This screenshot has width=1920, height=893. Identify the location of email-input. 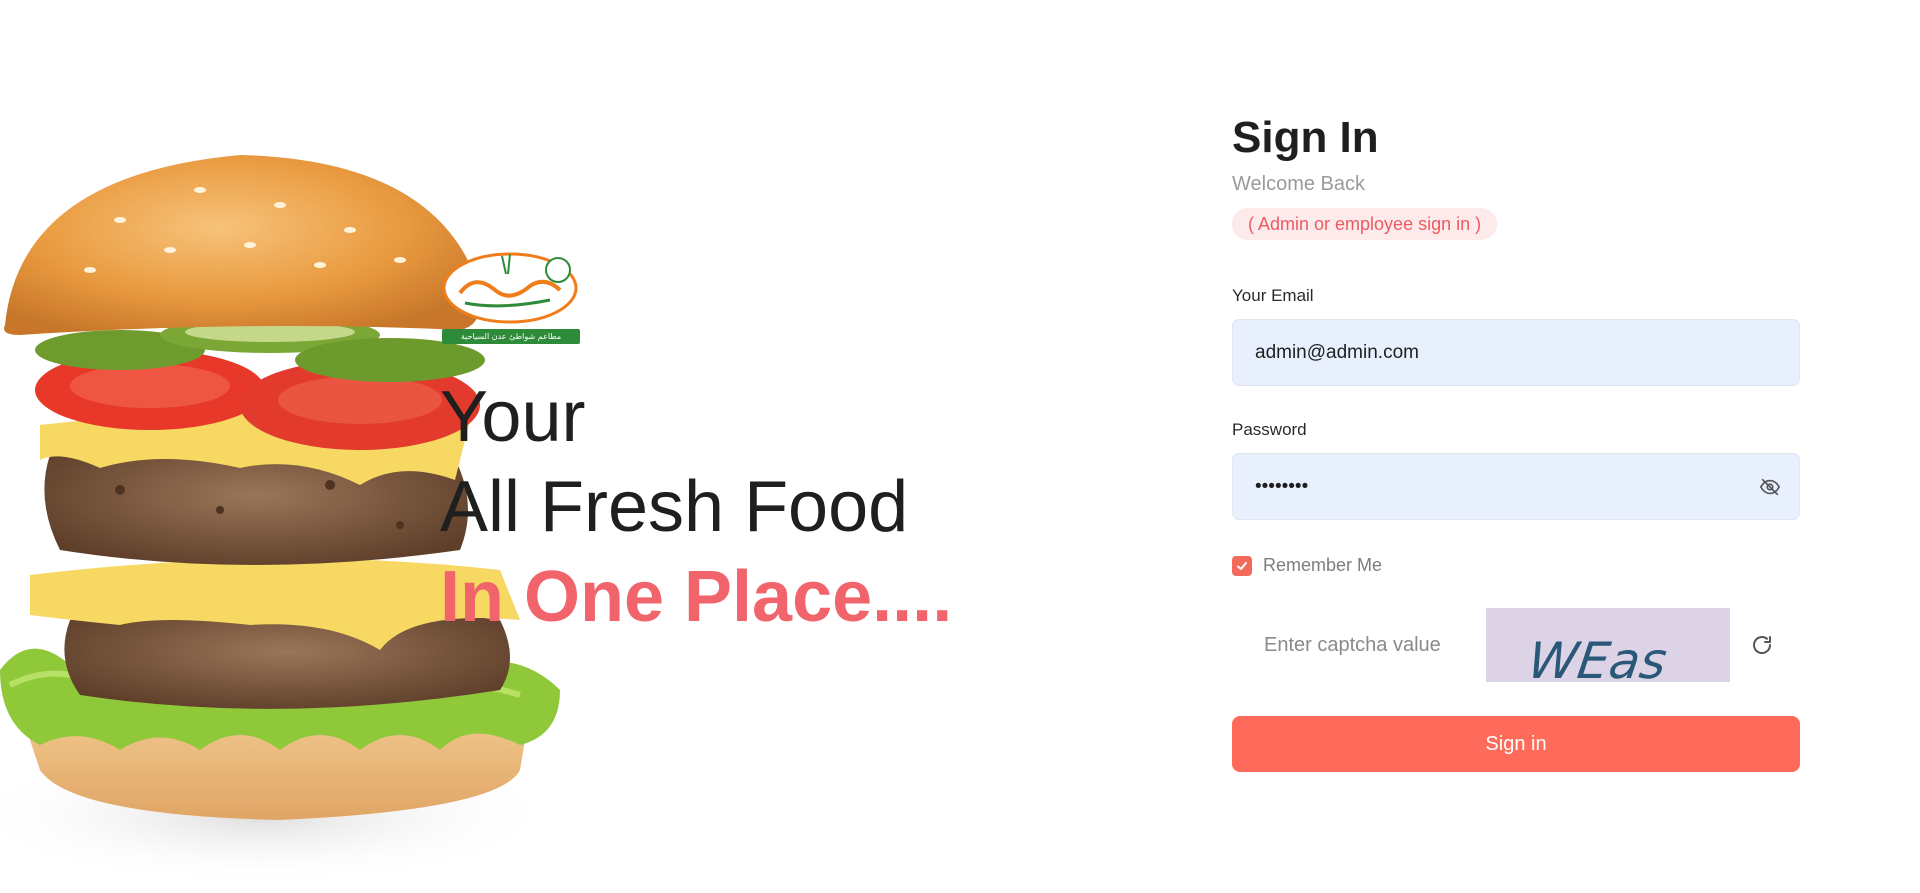
(1516, 352).